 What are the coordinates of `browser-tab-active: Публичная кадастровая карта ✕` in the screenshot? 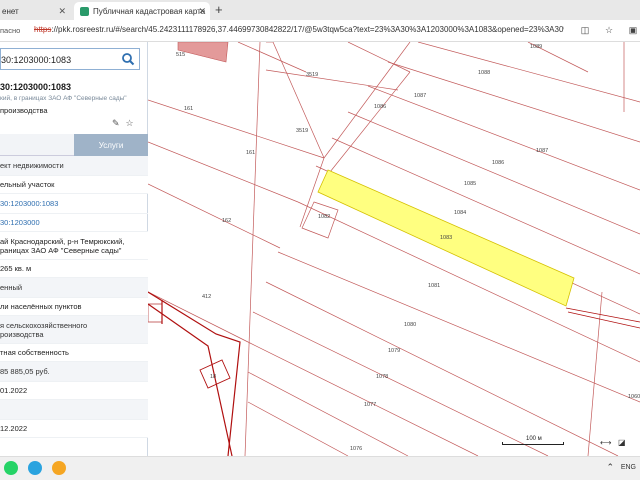 It's located at (142, 11).